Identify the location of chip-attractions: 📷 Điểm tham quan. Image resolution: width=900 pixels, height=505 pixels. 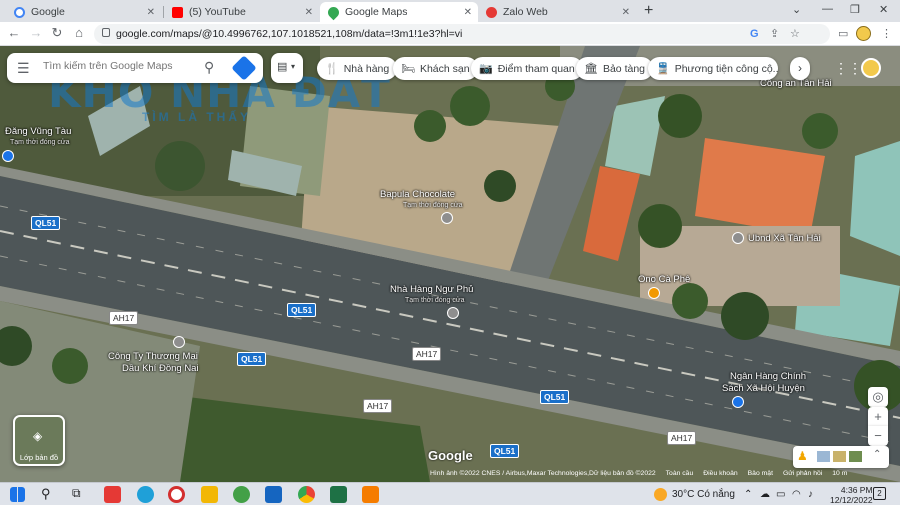
(527, 68).